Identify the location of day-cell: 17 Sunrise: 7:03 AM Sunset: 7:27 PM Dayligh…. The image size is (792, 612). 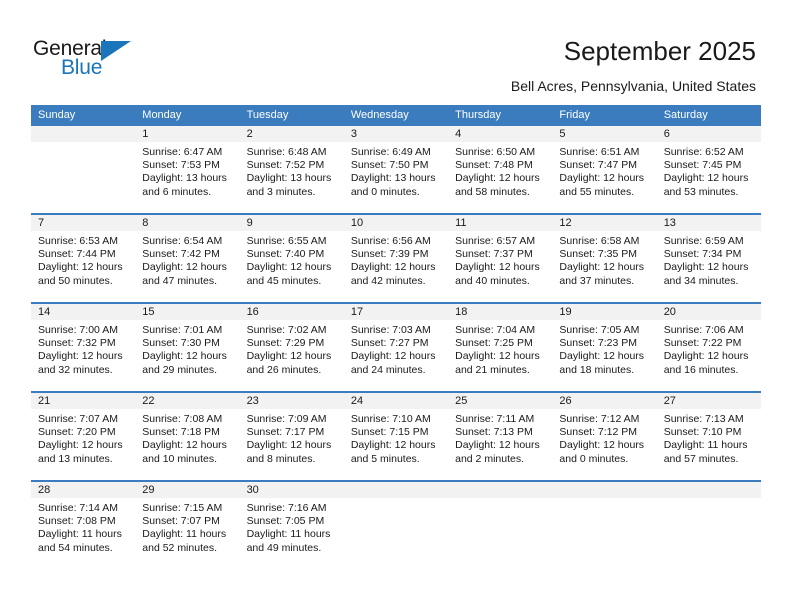
(396, 347).